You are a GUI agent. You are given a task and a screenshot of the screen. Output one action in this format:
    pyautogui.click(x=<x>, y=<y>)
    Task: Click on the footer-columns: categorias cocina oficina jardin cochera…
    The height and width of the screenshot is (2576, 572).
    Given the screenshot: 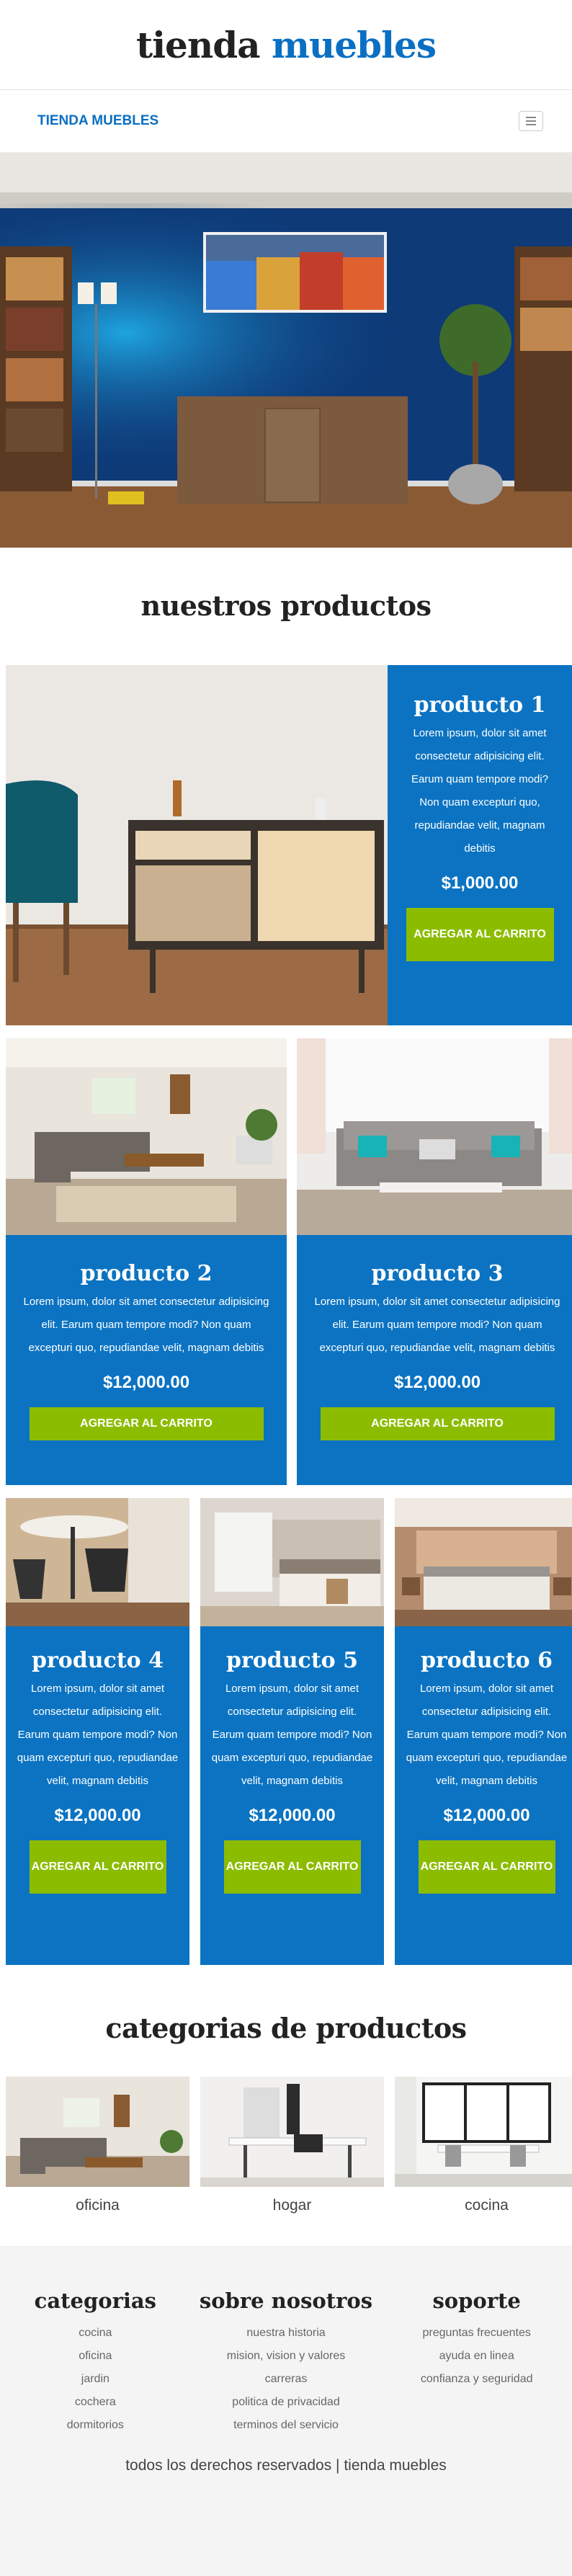 What is the action you would take?
    pyautogui.click(x=286, y=2362)
    